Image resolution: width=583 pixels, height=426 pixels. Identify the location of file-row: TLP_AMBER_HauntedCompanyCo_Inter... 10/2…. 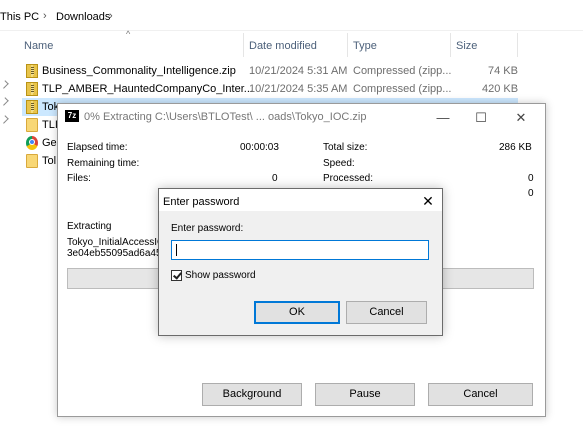
(270, 89).